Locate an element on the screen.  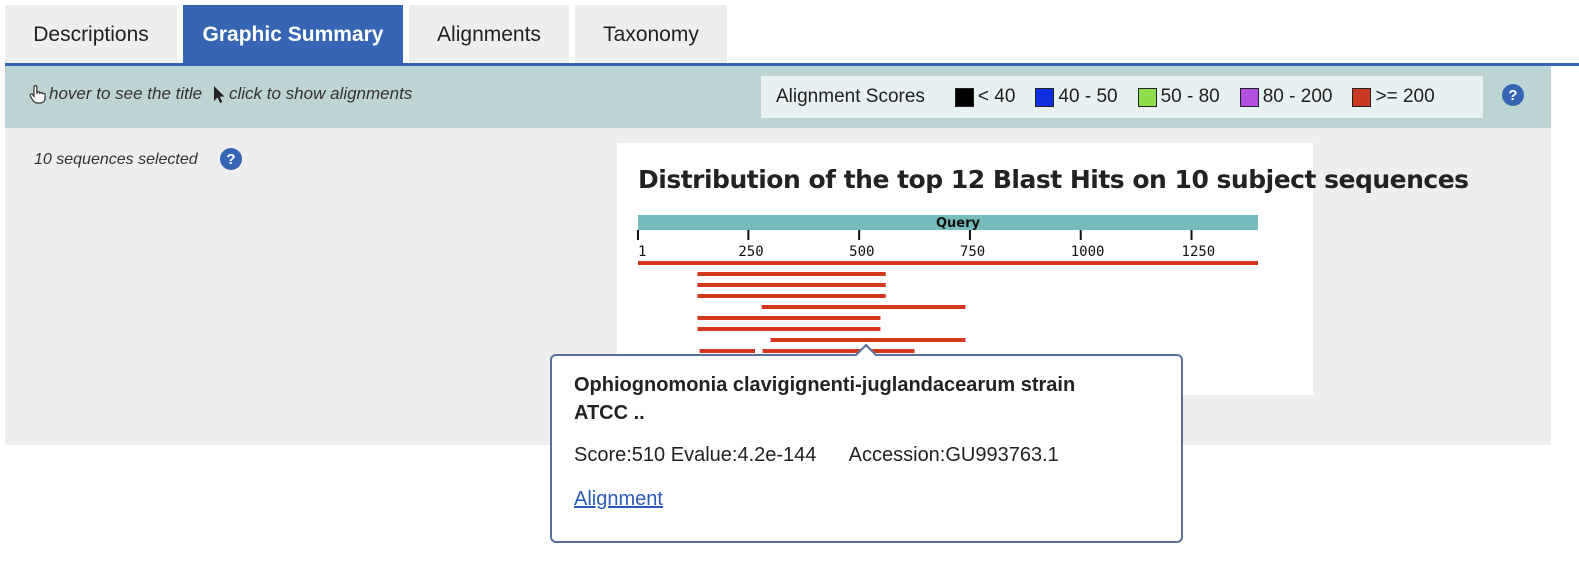
legend-item-lt40: < 40 is located at coordinates (985, 97).